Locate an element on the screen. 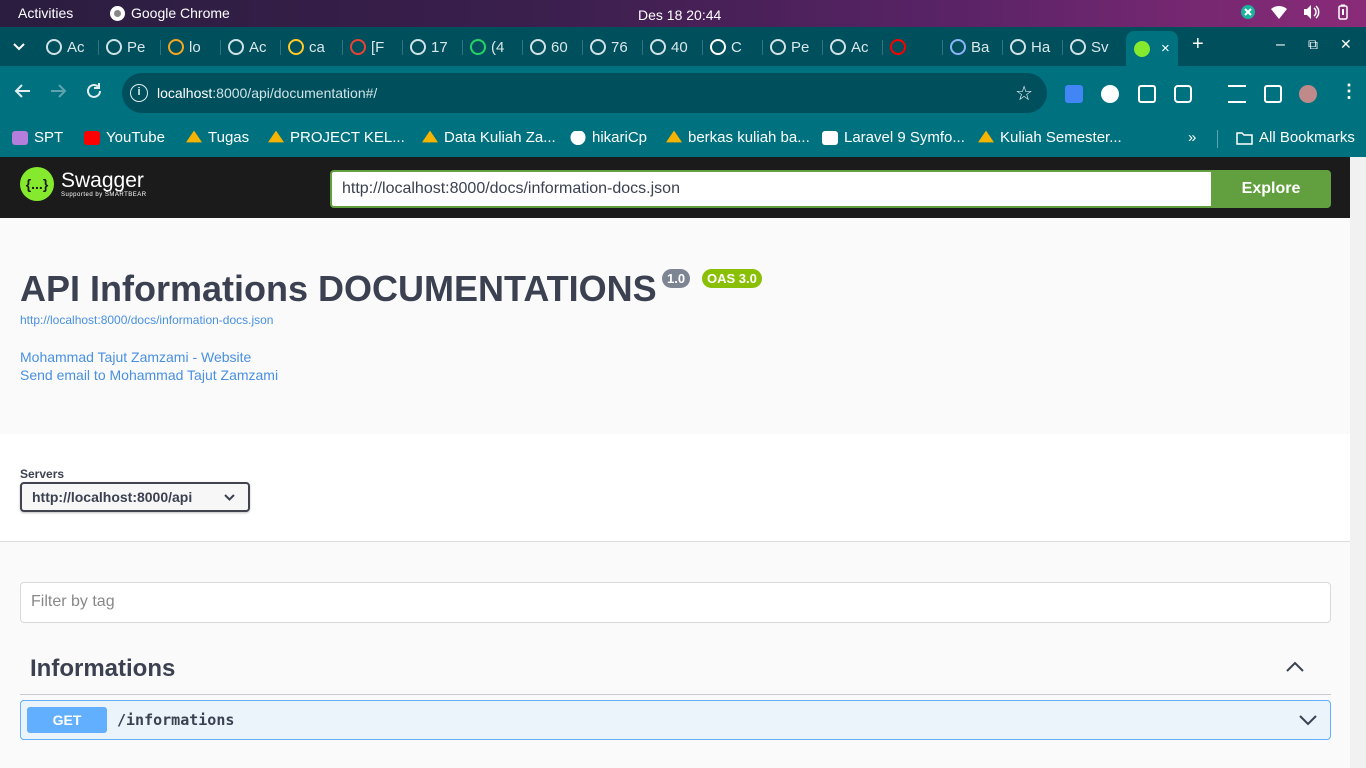  tab-search-icon is located at coordinates (19, 47).